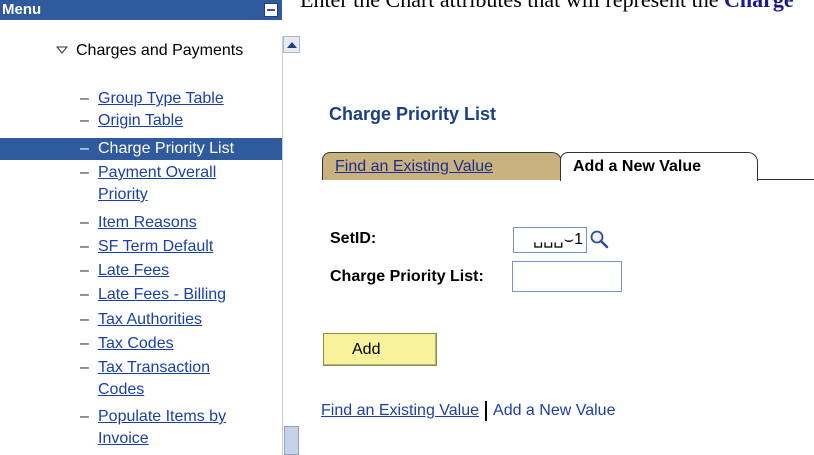 This screenshot has height=455, width=814. Describe the element at coordinates (166, 148) in the screenshot. I see `menu-item-link: Charge Priority List` at that location.